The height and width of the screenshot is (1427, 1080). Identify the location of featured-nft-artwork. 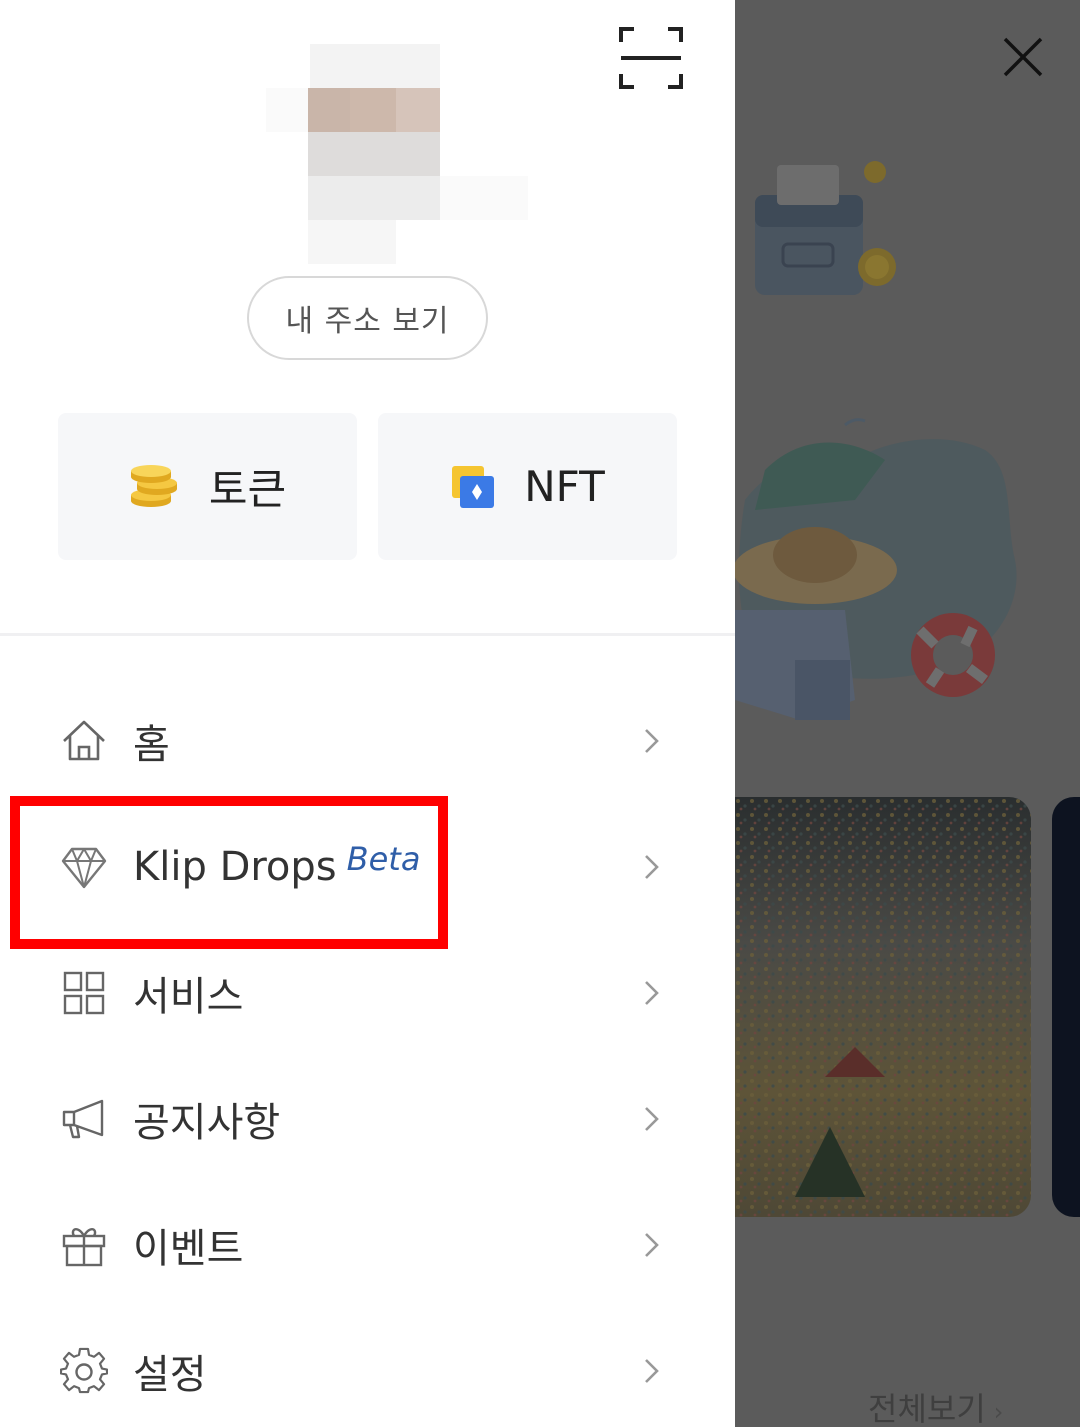
(883, 1007).